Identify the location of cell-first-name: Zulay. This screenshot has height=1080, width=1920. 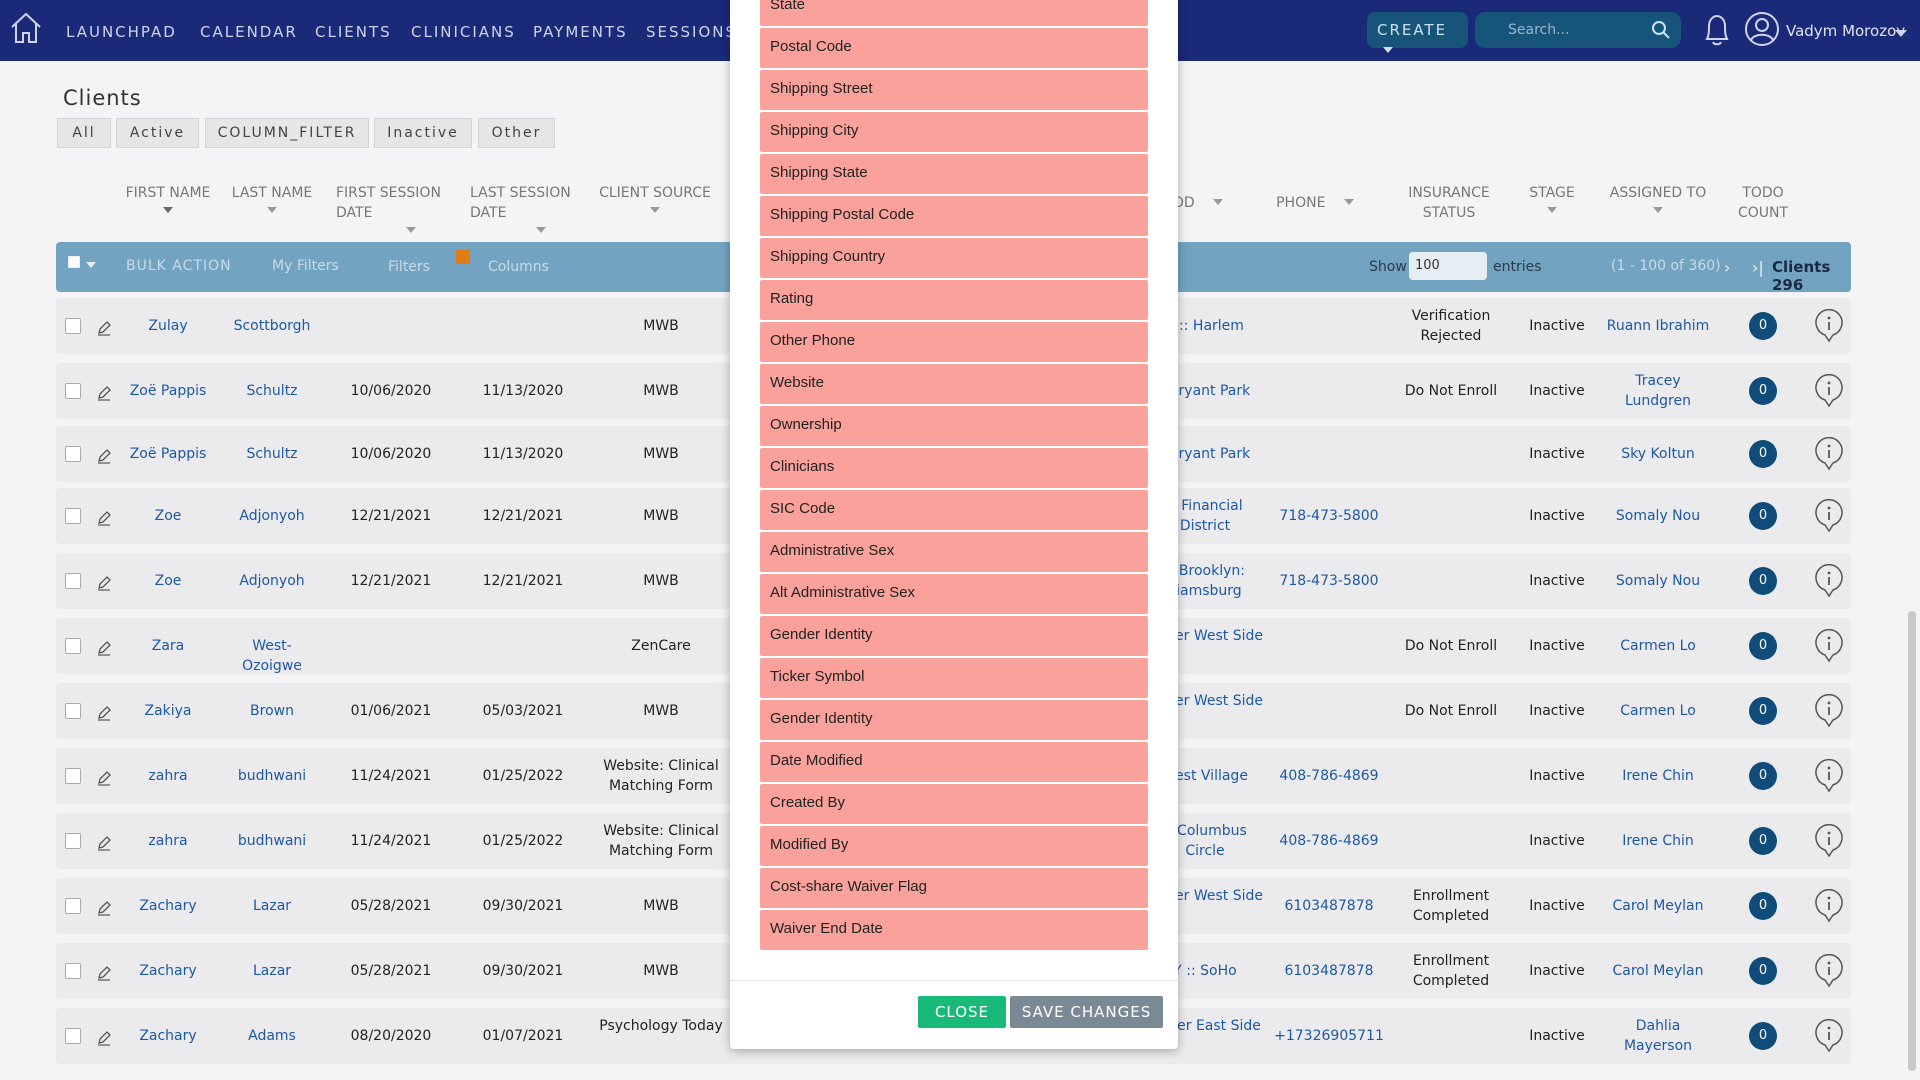
(168, 326).